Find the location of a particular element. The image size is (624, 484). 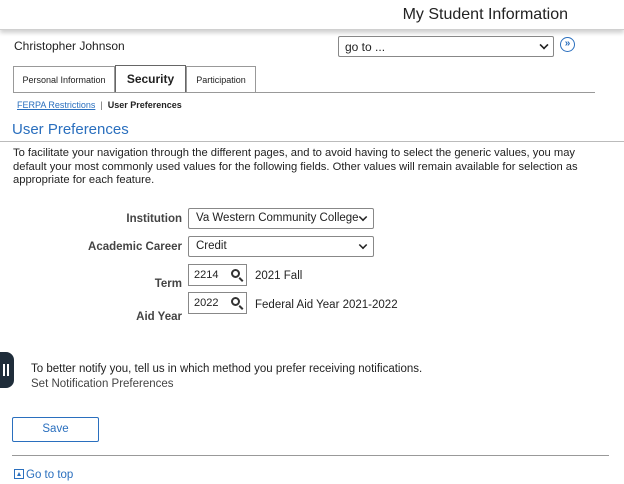

set-notification-preferences-link: Set Notification Preferences is located at coordinates (102, 384).